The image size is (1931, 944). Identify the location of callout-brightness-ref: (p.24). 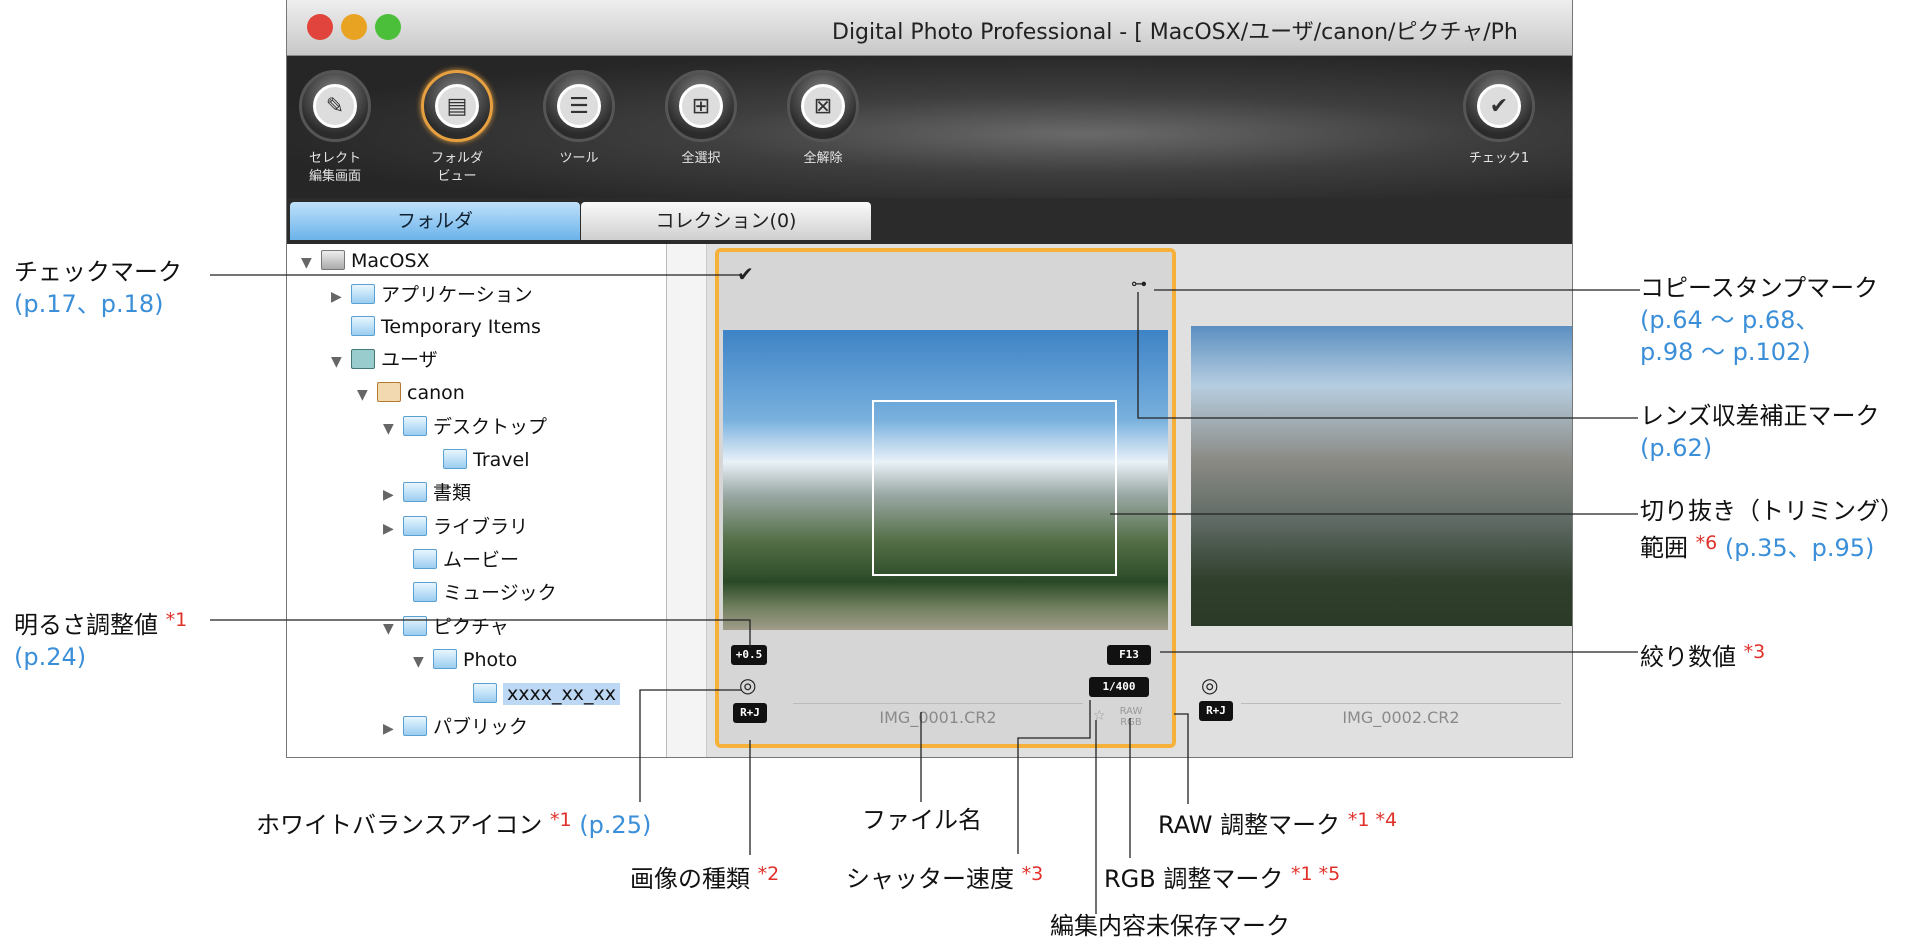
(50, 657).